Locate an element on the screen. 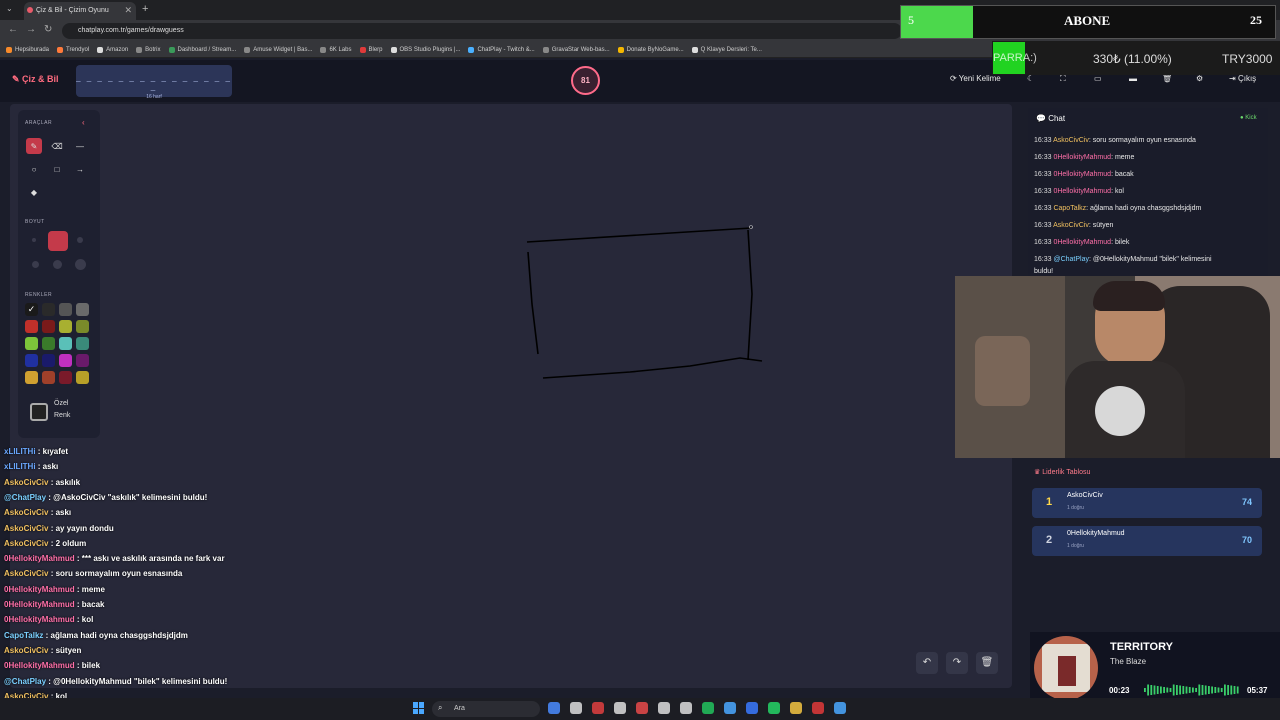 The image size is (1280, 720). new-tab-button: + is located at coordinates (145, 9).